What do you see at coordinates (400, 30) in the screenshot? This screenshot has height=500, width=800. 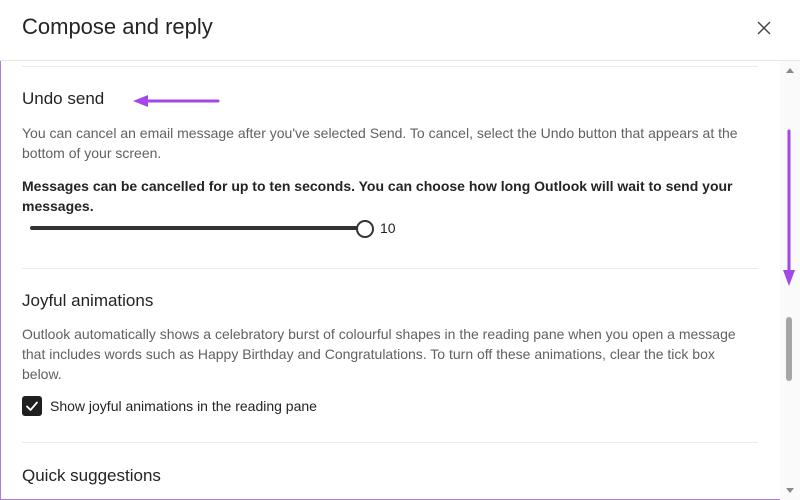 I see `dialog-header: Compose and reply` at bounding box center [400, 30].